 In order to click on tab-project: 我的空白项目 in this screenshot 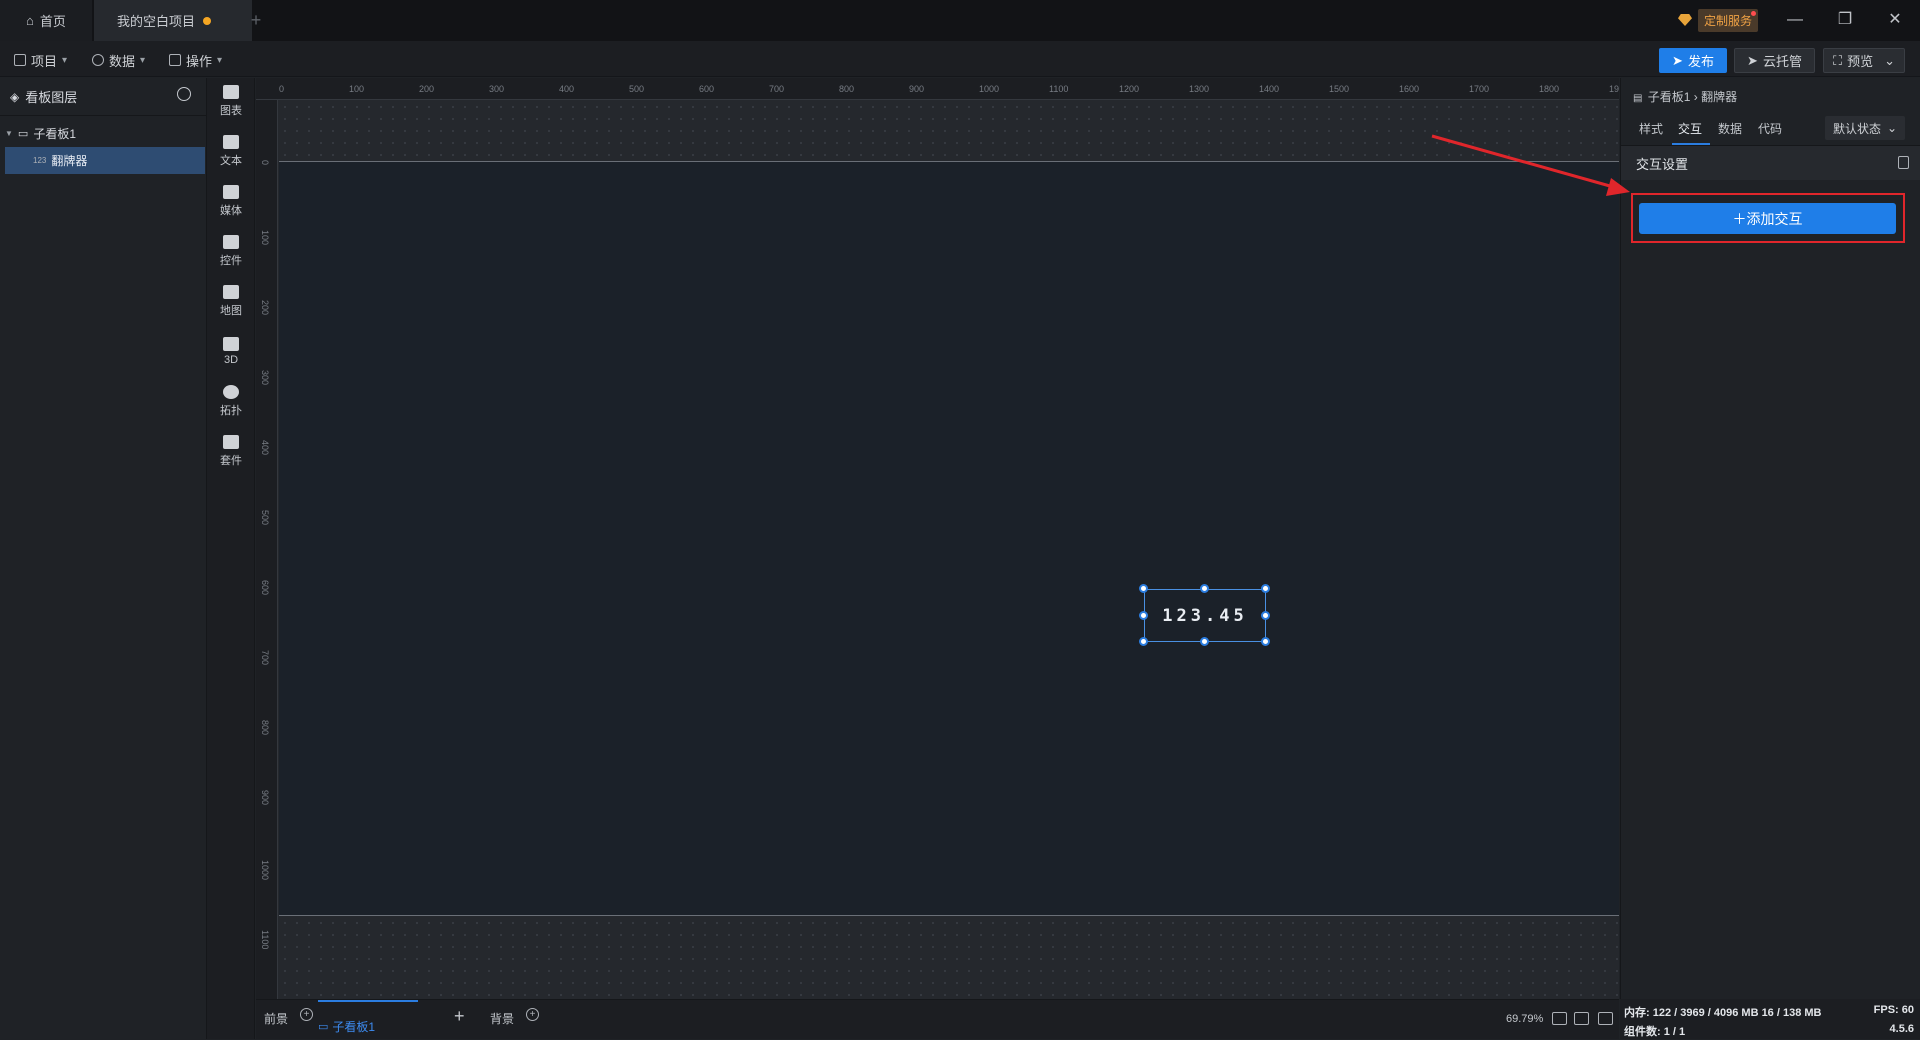, I will do `click(173, 20)`.